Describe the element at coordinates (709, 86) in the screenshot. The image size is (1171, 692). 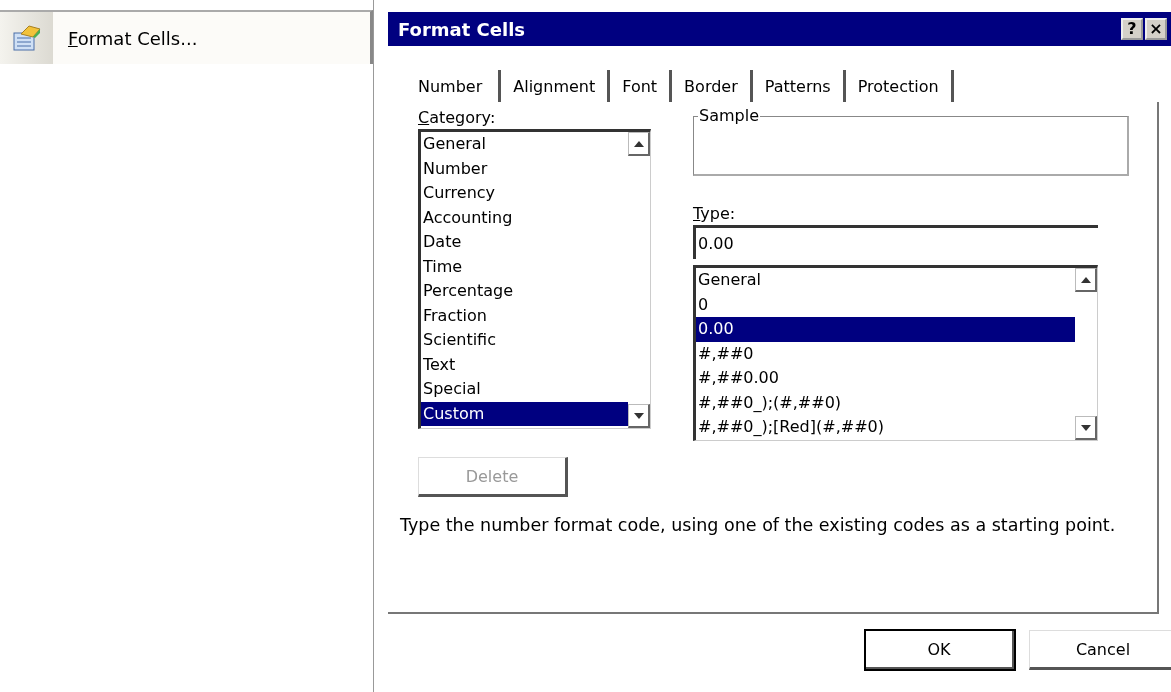
I see `tab: Border` at that location.